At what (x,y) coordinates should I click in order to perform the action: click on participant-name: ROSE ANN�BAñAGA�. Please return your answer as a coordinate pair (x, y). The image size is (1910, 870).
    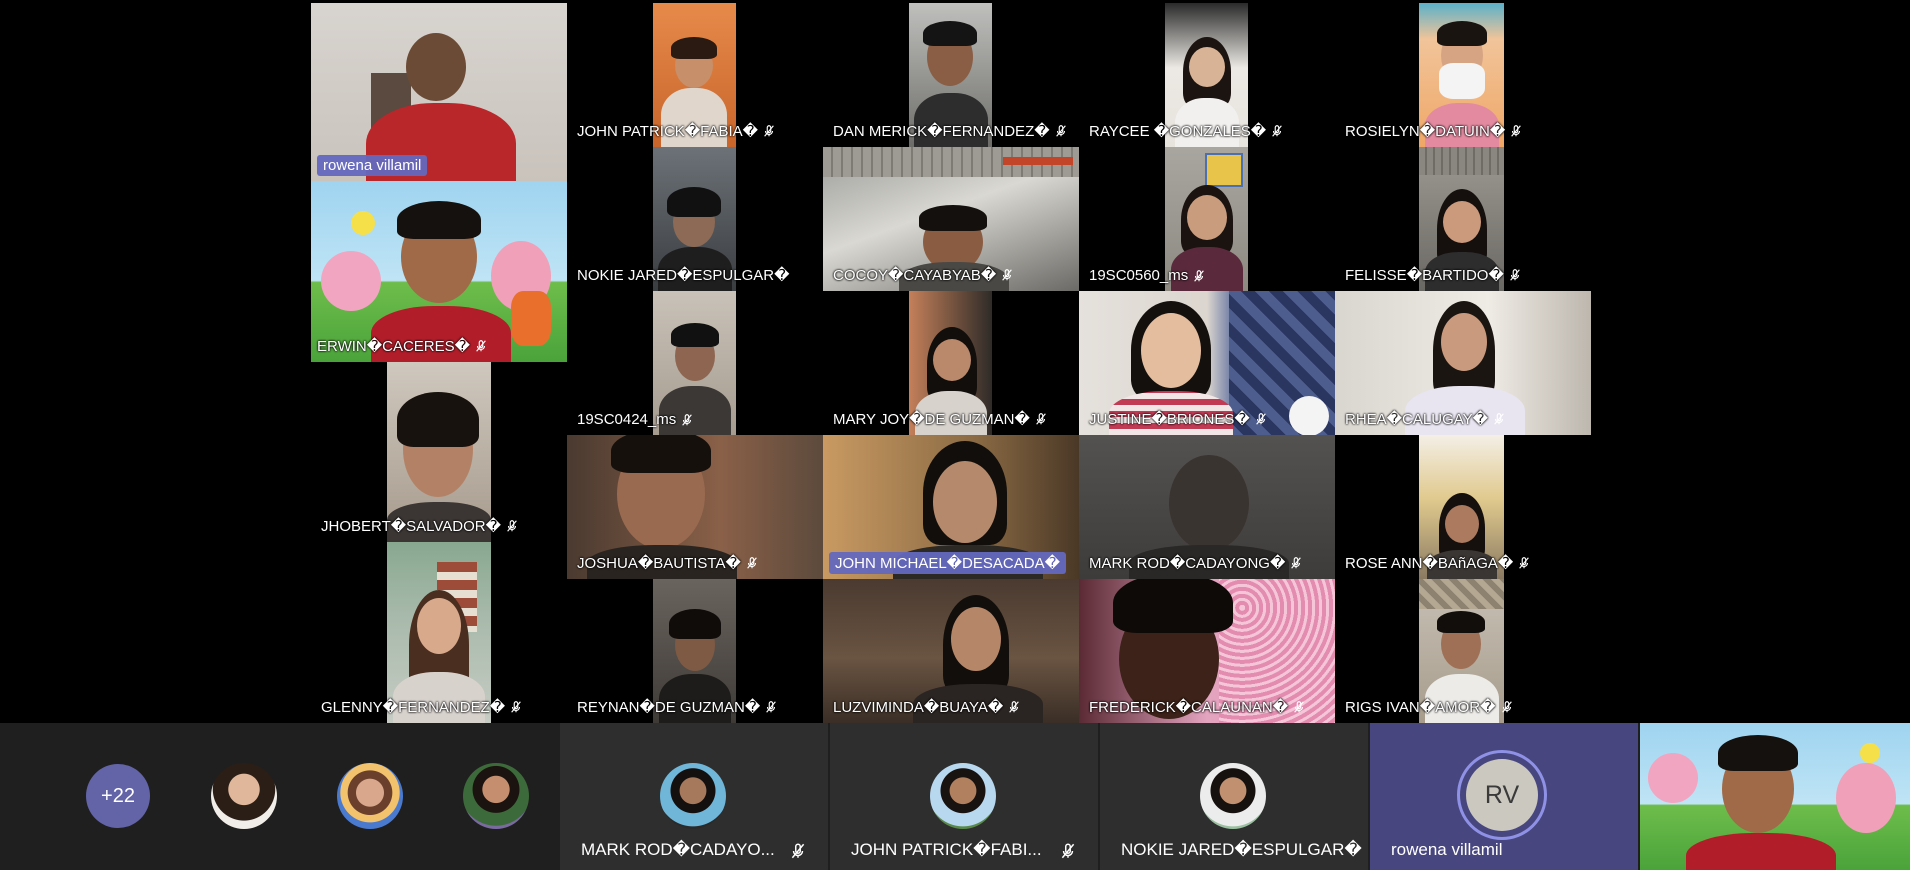
    Looking at the image, I should click on (1429, 563).